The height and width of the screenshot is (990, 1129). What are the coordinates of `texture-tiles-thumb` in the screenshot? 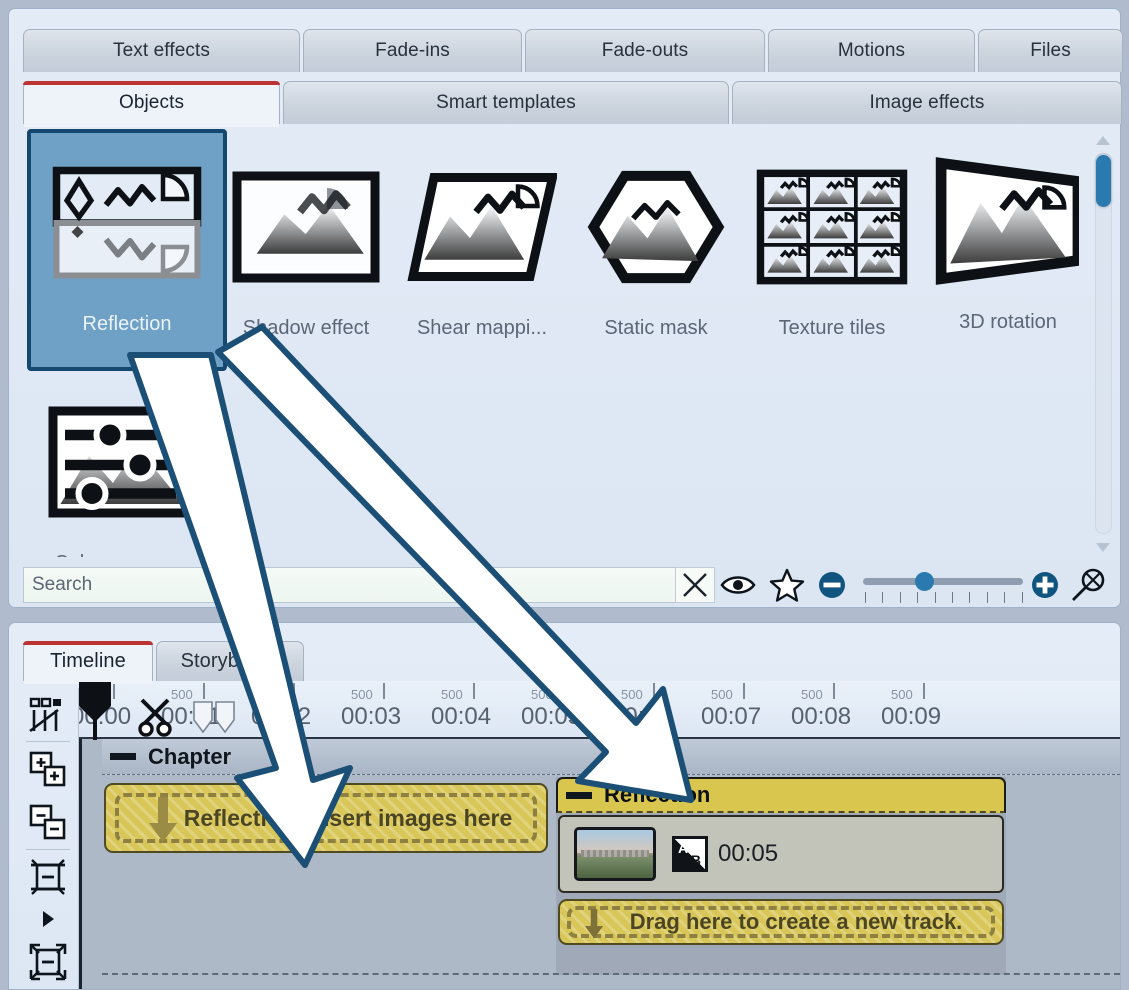 It's located at (832, 227).